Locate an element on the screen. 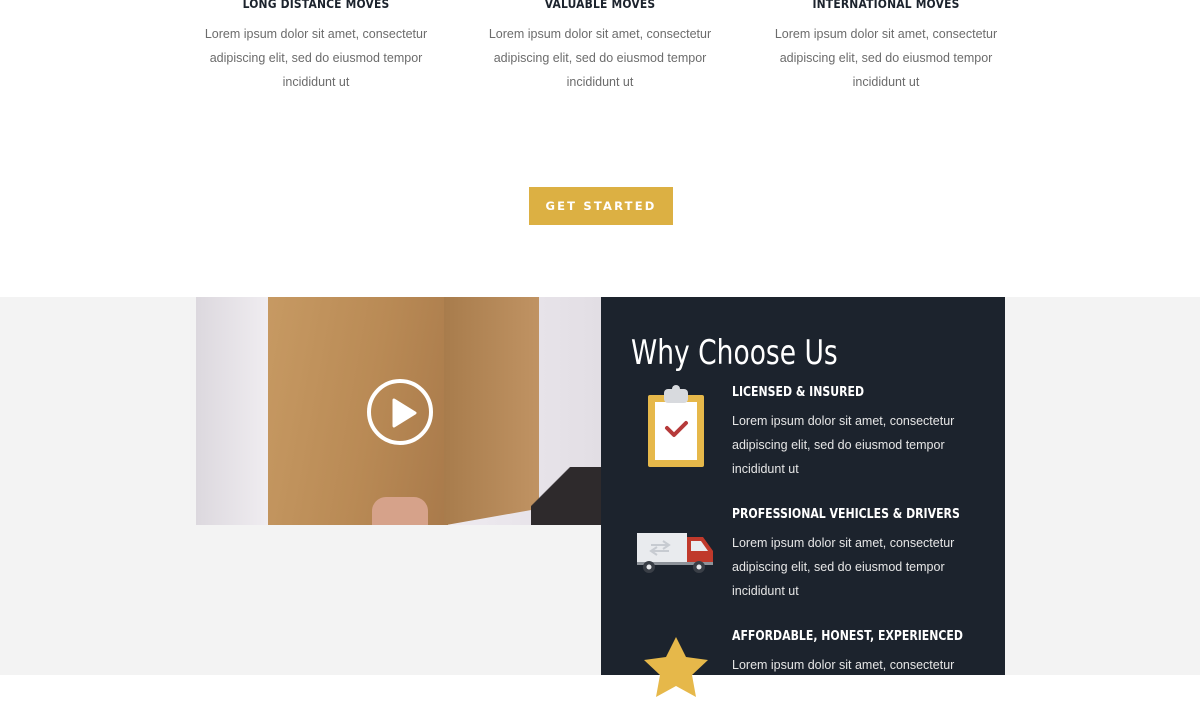 This screenshot has width=1200, height=722. star-icon is located at coordinates (676, 672).